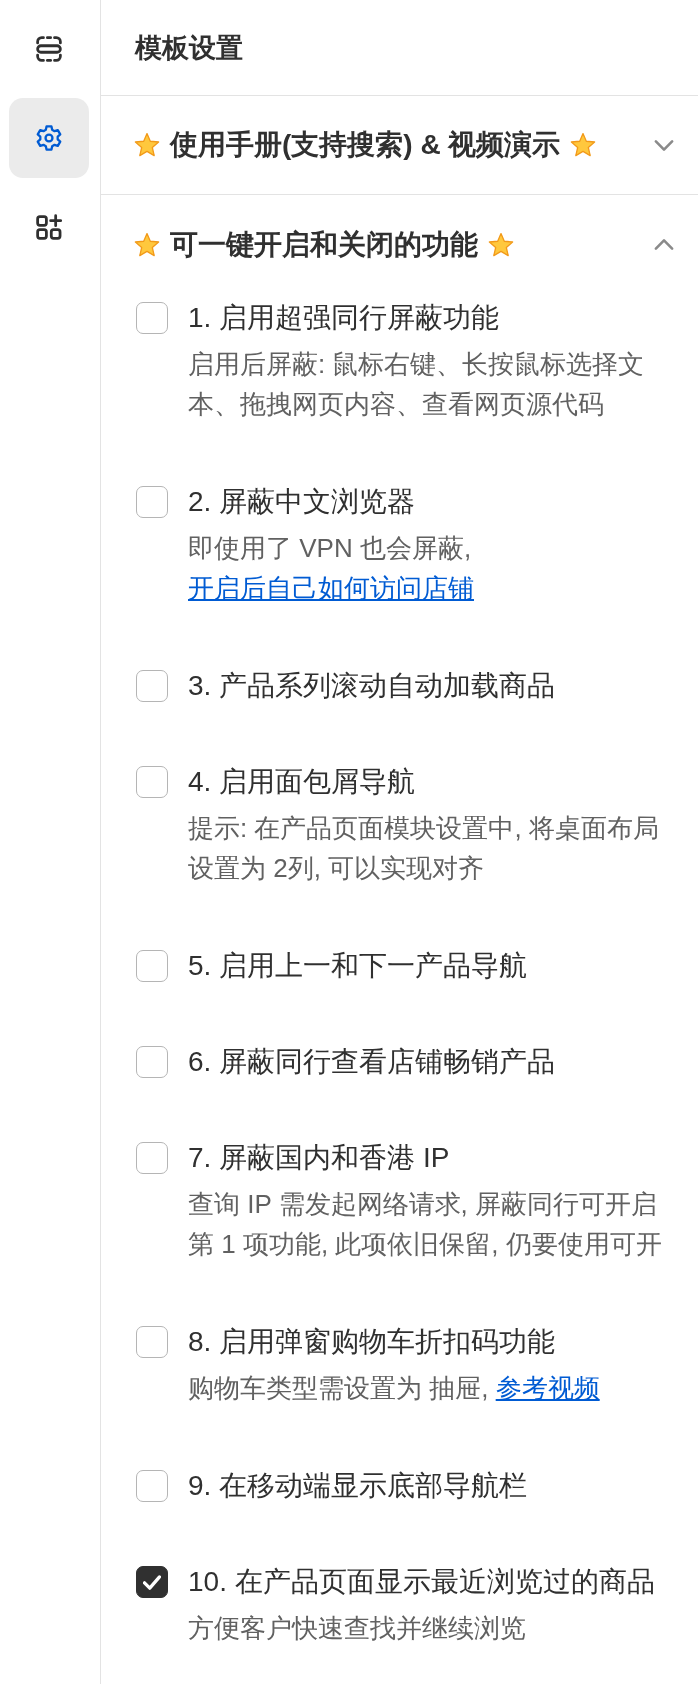 This screenshot has width=698, height=1684. I want to click on option-label: 3. 产品系列滚动自动加载商品, so click(372, 686).